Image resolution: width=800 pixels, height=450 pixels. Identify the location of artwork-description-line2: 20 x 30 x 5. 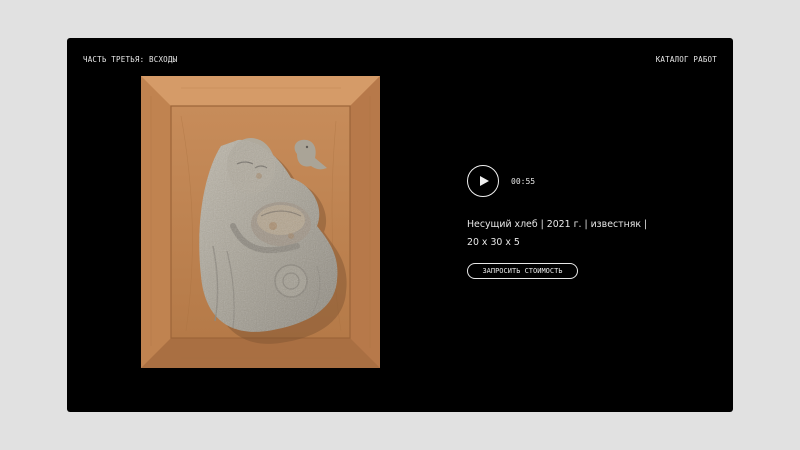
(493, 242).